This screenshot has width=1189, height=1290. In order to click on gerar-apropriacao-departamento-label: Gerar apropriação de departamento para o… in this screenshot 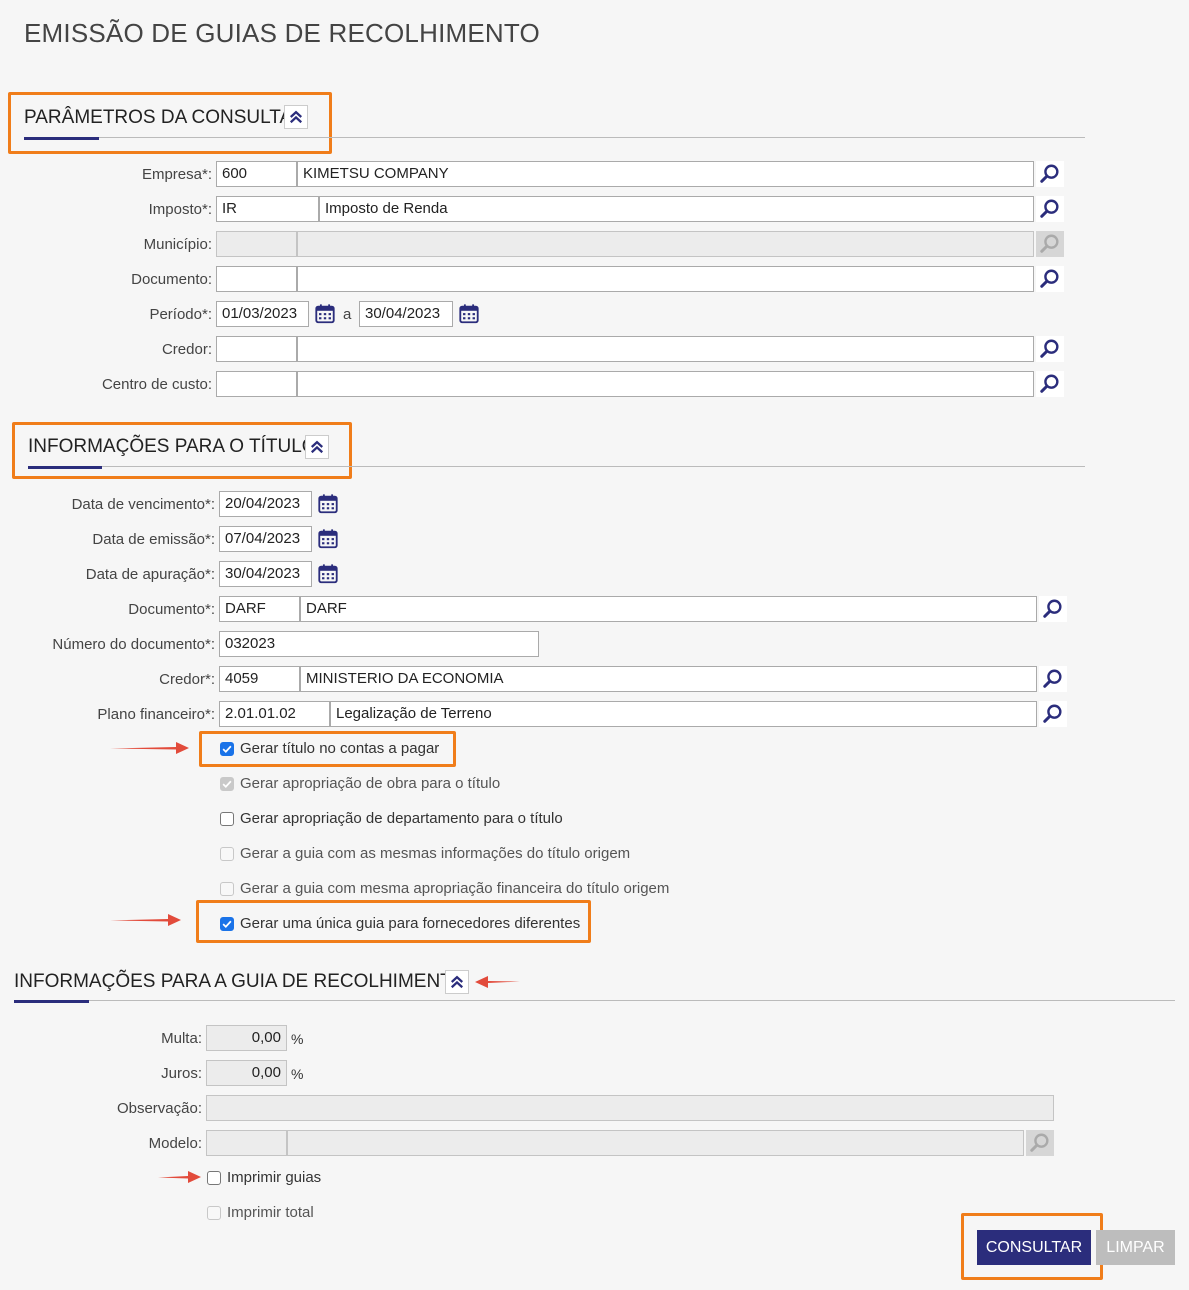, I will do `click(401, 818)`.